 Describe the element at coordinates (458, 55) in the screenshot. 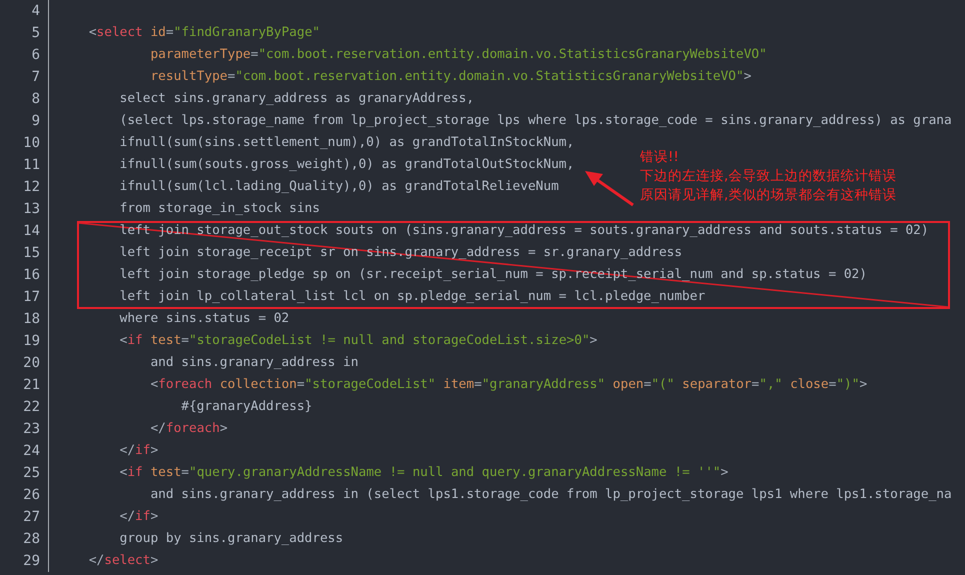

I see `code-line: parameterType="com.boot.reservation.entity.domain.vo.StatisticsGranaryWebsiteVO"` at that location.